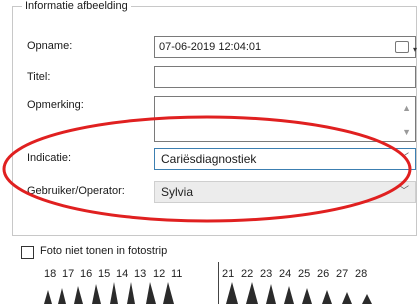  What do you see at coordinates (103, 251) in the screenshot?
I see `hide-in-filmstrip-label: Foto niet tonen in fotostrip` at bounding box center [103, 251].